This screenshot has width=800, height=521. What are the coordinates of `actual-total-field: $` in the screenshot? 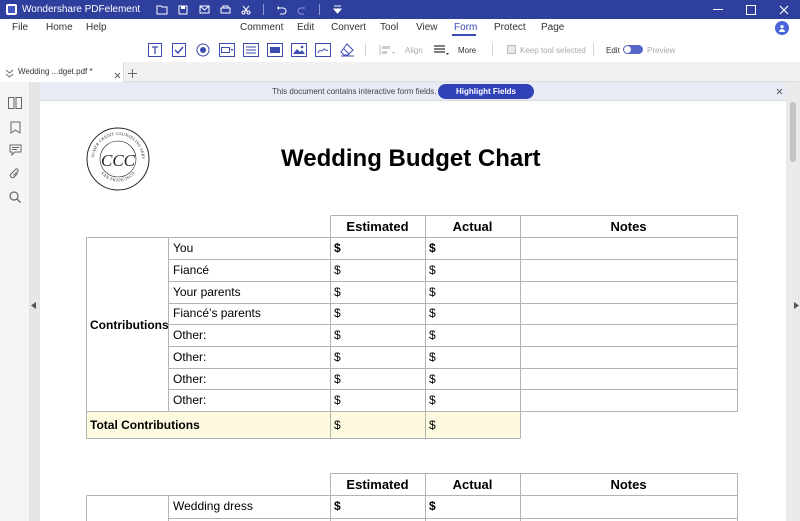 It's located at (432, 425).